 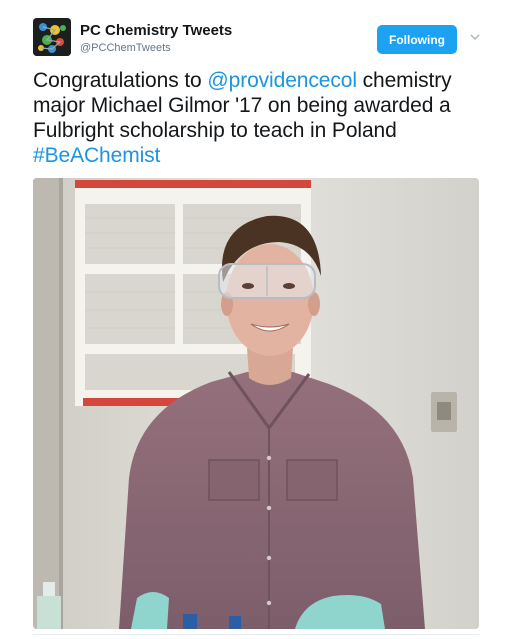 I want to click on tweet-text-part: Congratulations to, so click(x=120, y=80).